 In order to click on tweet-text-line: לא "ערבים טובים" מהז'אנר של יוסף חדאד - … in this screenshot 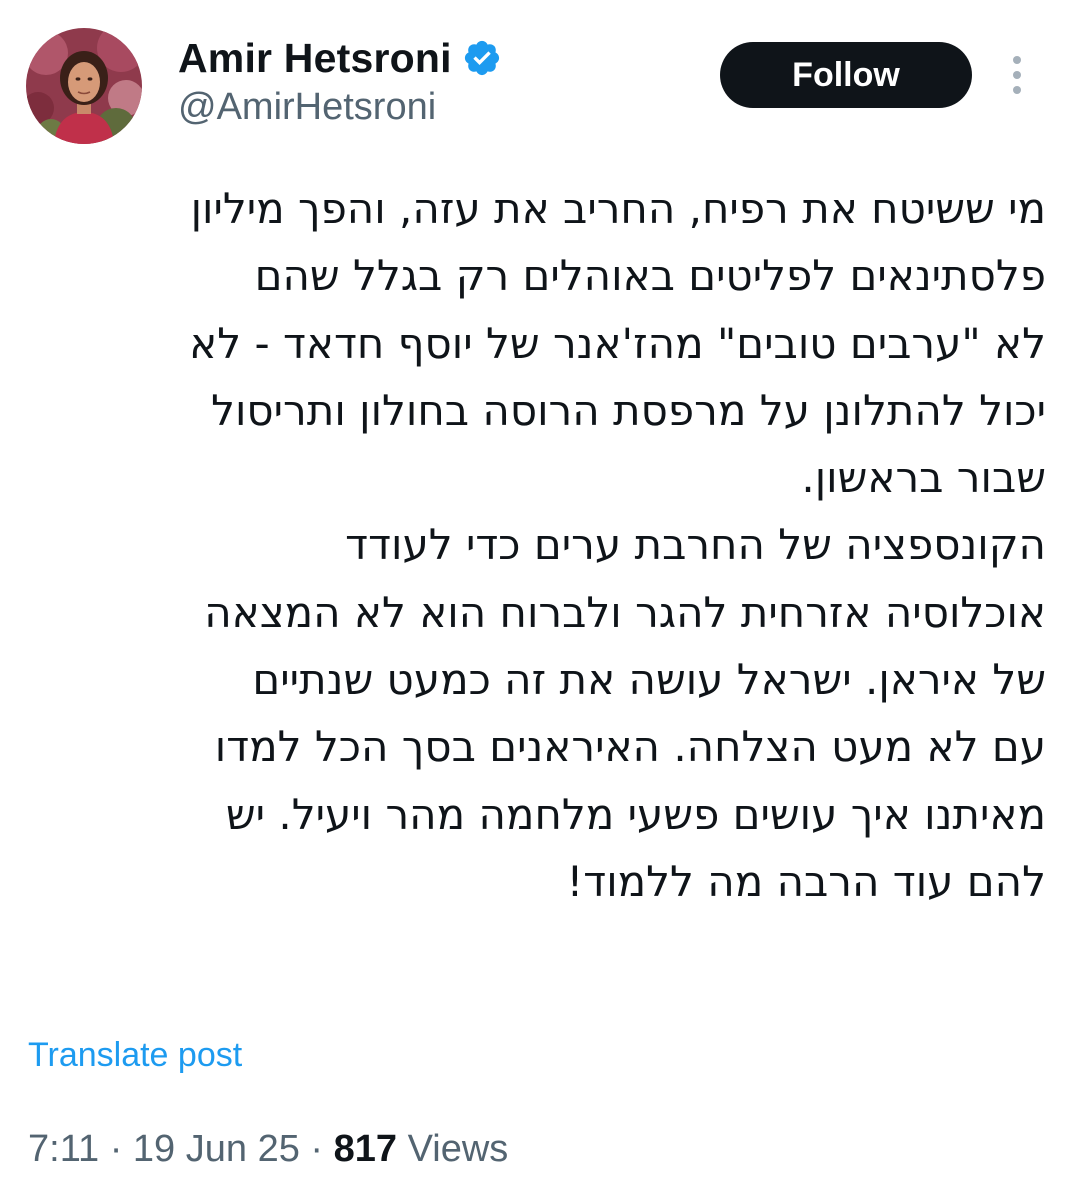, I will do `click(617, 343)`.